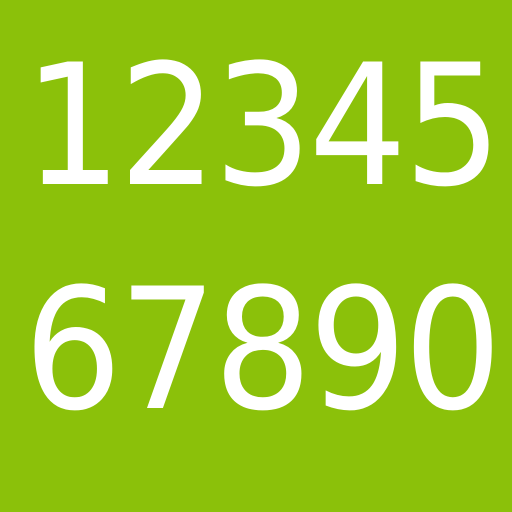  Describe the element at coordinates (358, 350) in the screenshot. I see `digit-9: 9` at that location.